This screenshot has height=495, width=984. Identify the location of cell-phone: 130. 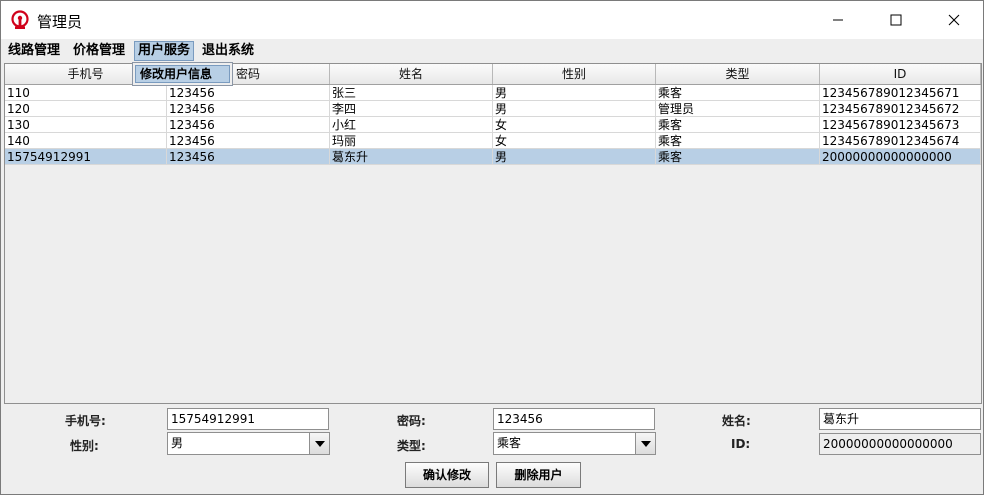
(86, 125).